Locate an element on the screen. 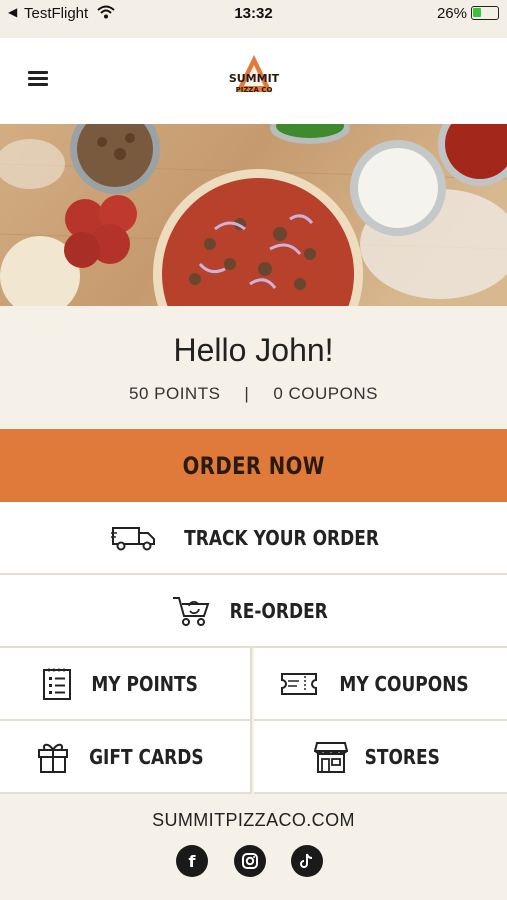 Image resolution: width=507 pixels, height=900 pixels. svg-text: PIZZA CO is located at coordinates (254, 90).